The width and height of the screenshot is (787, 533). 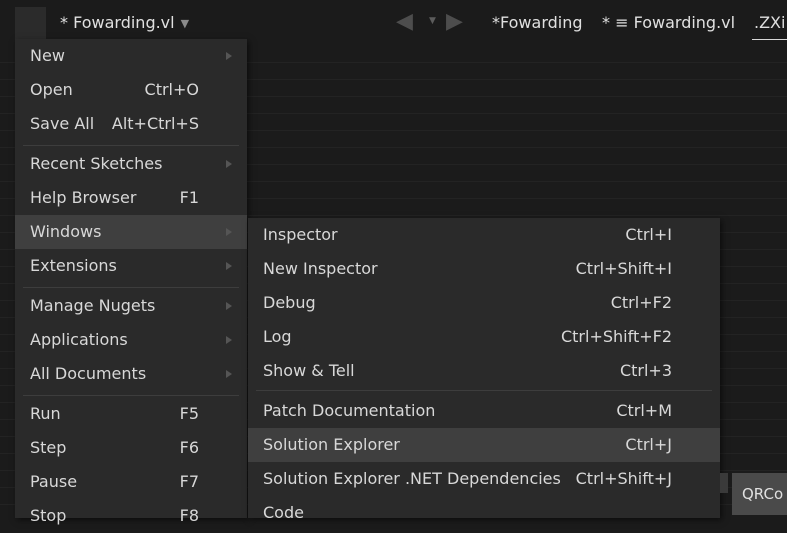 I want to click on breadcrumb-item-2: * ≡ Fowarding.vl, so click(x=668, y=22).